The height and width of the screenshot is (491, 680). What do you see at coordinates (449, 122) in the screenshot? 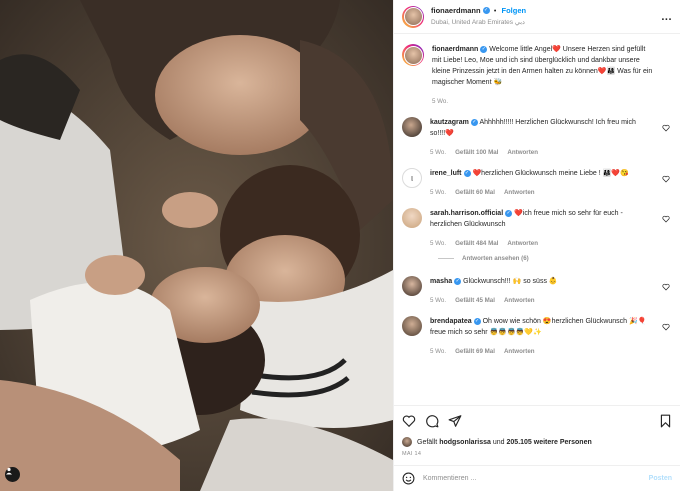
I see `commenter-username: kautzagram` at bounding box center [449, 122].